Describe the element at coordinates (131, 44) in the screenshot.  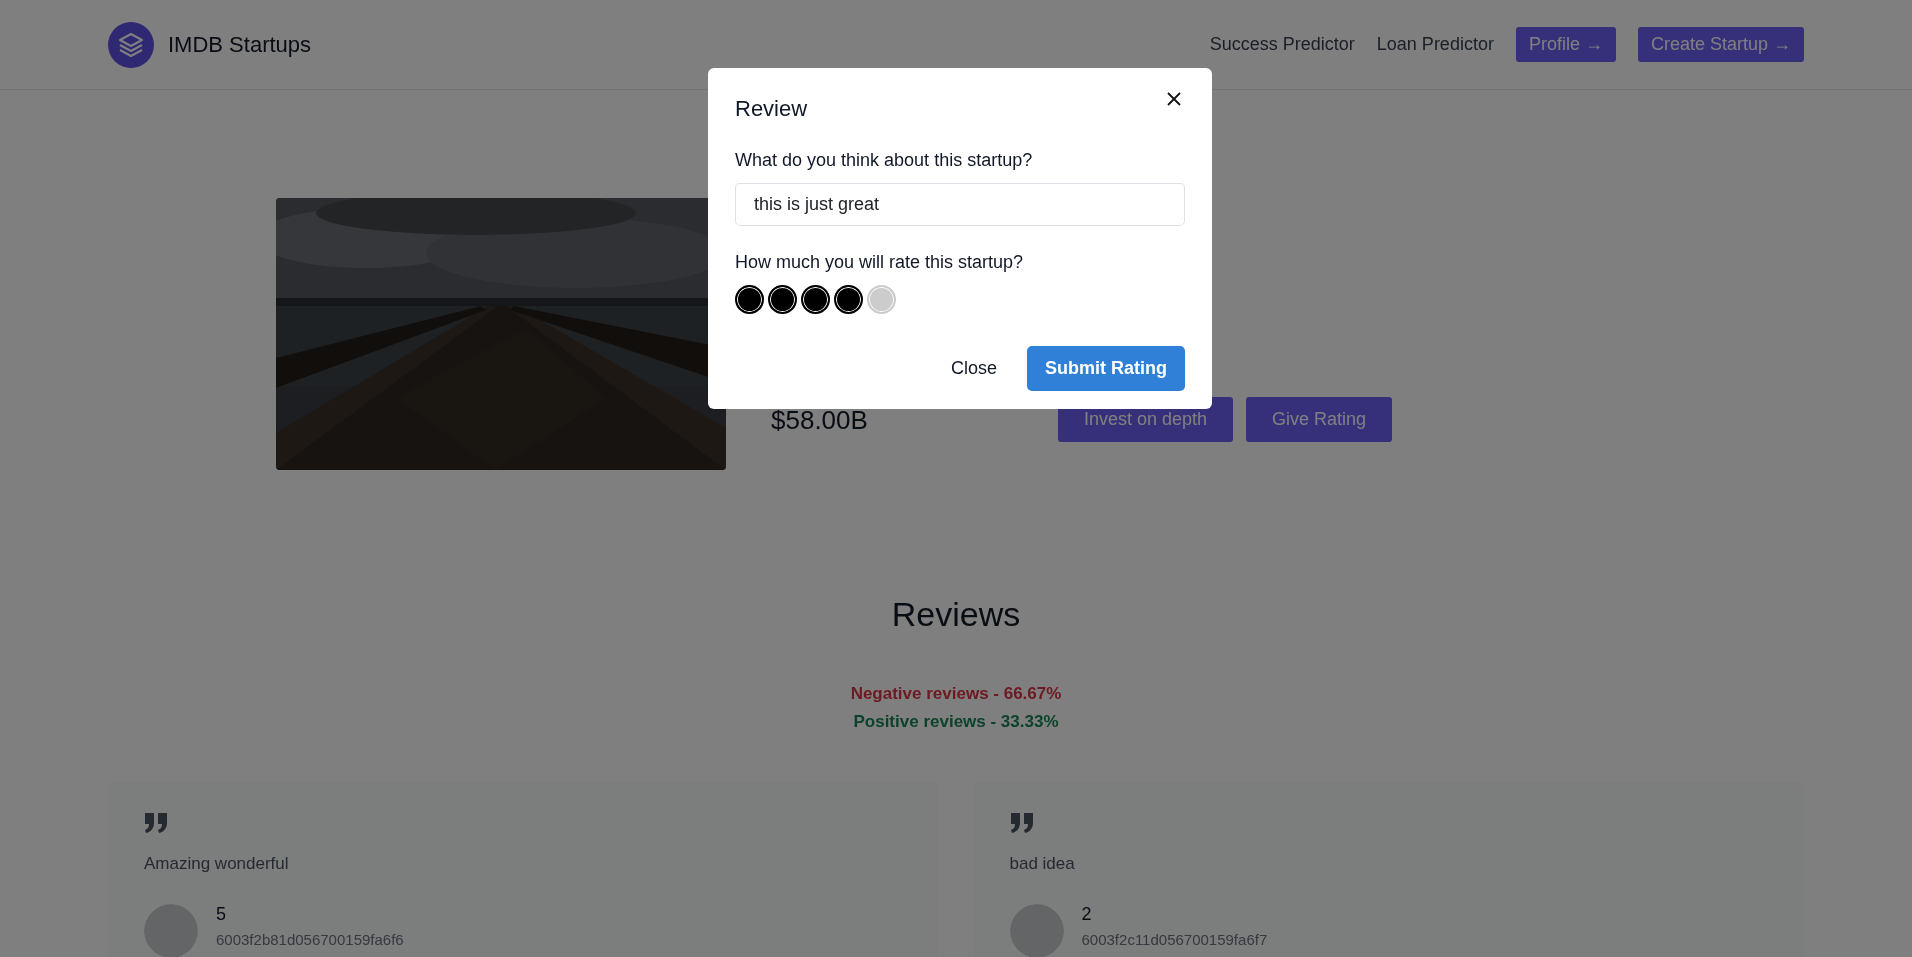
I see `layers-logo-icon` at that location.